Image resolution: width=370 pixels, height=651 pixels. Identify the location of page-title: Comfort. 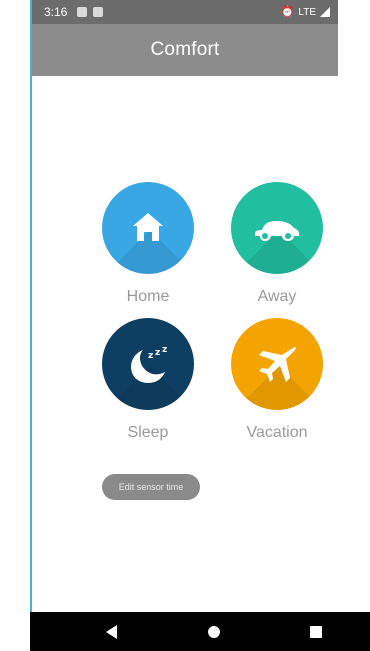
(185, 49).